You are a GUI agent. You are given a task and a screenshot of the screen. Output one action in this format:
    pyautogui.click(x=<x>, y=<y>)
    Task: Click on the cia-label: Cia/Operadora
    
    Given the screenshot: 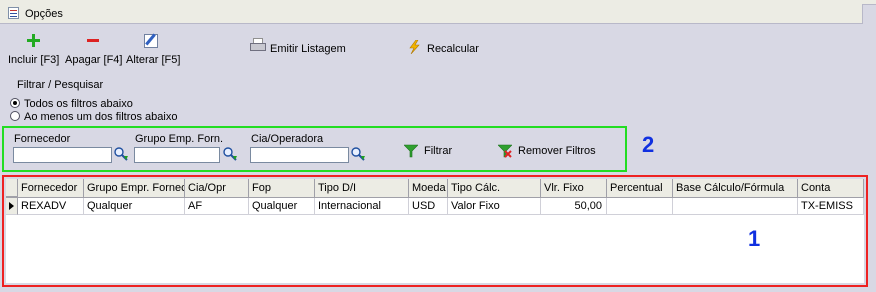 What is the action you would take?
    pyautogui.click(x=287, y=139)
    